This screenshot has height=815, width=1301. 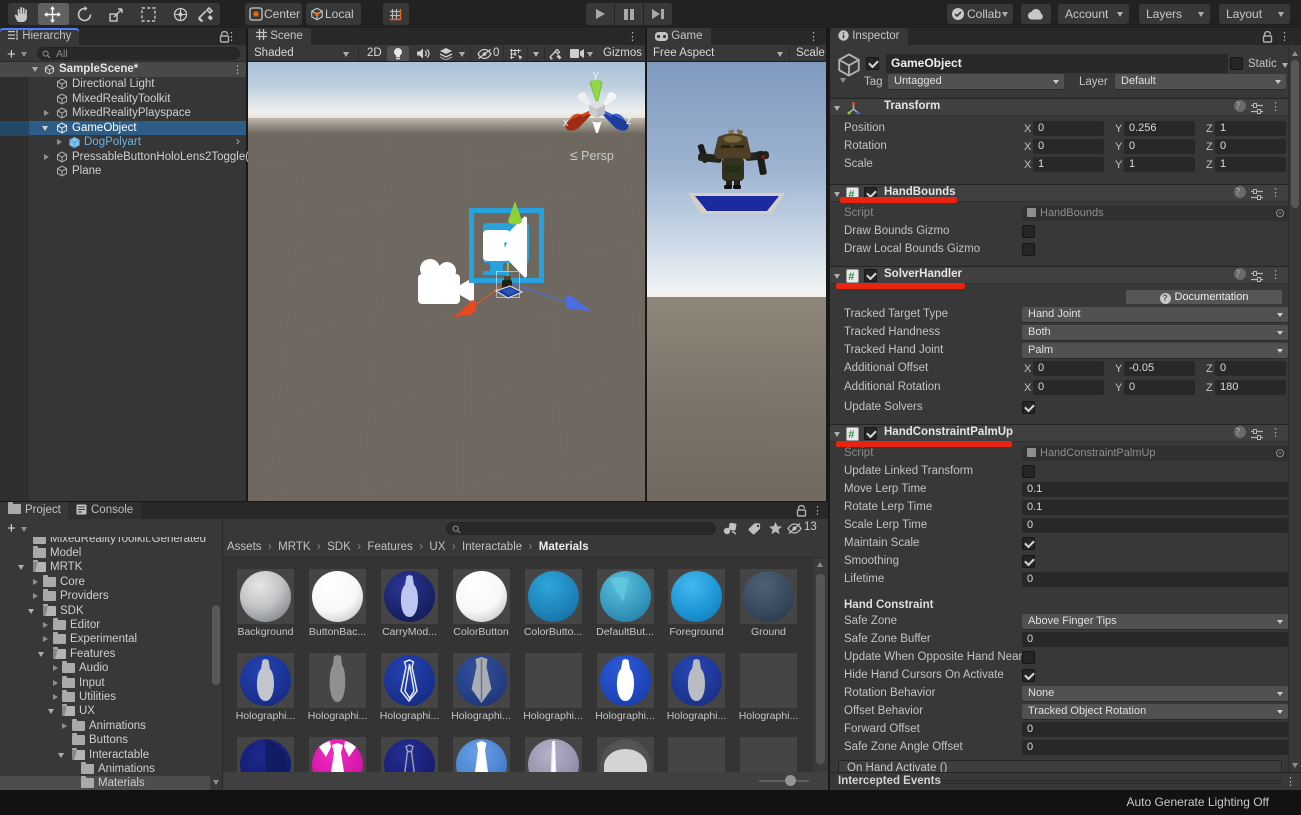 I want to click on svg-text: z, so click(x=629, y=121).